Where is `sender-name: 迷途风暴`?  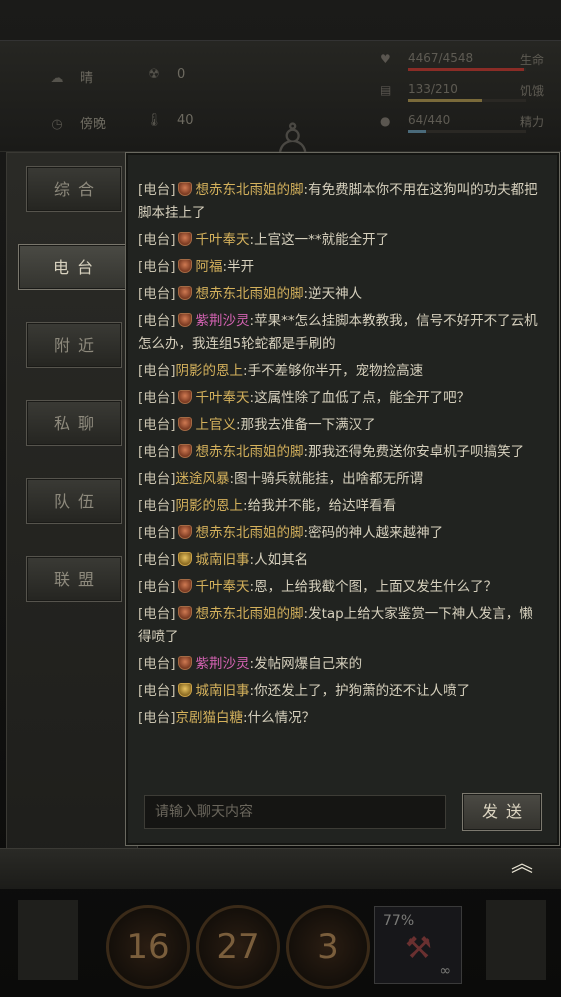
sender-name: 迷途风暴 is located at coordinates (203, 479).